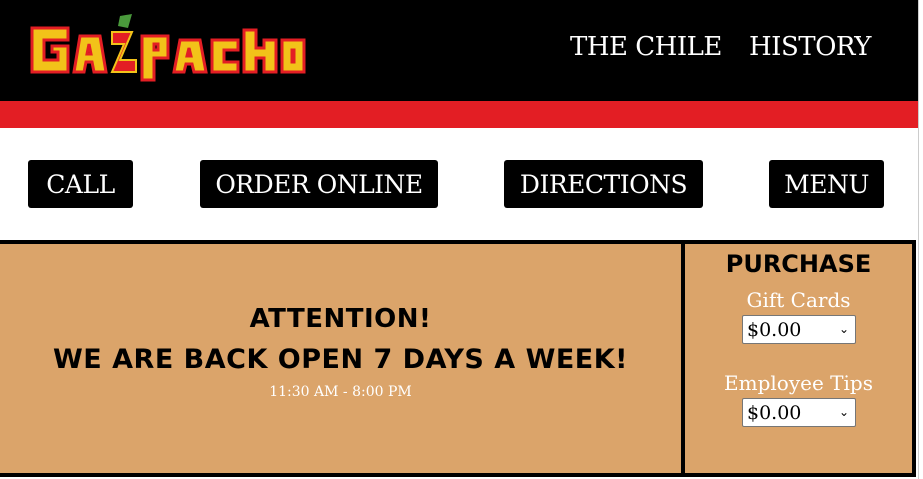 The width and height of the screenshot is (923, 479). I want to click on gift-cards-select: $0.00 ⌄, so click(799, 329).